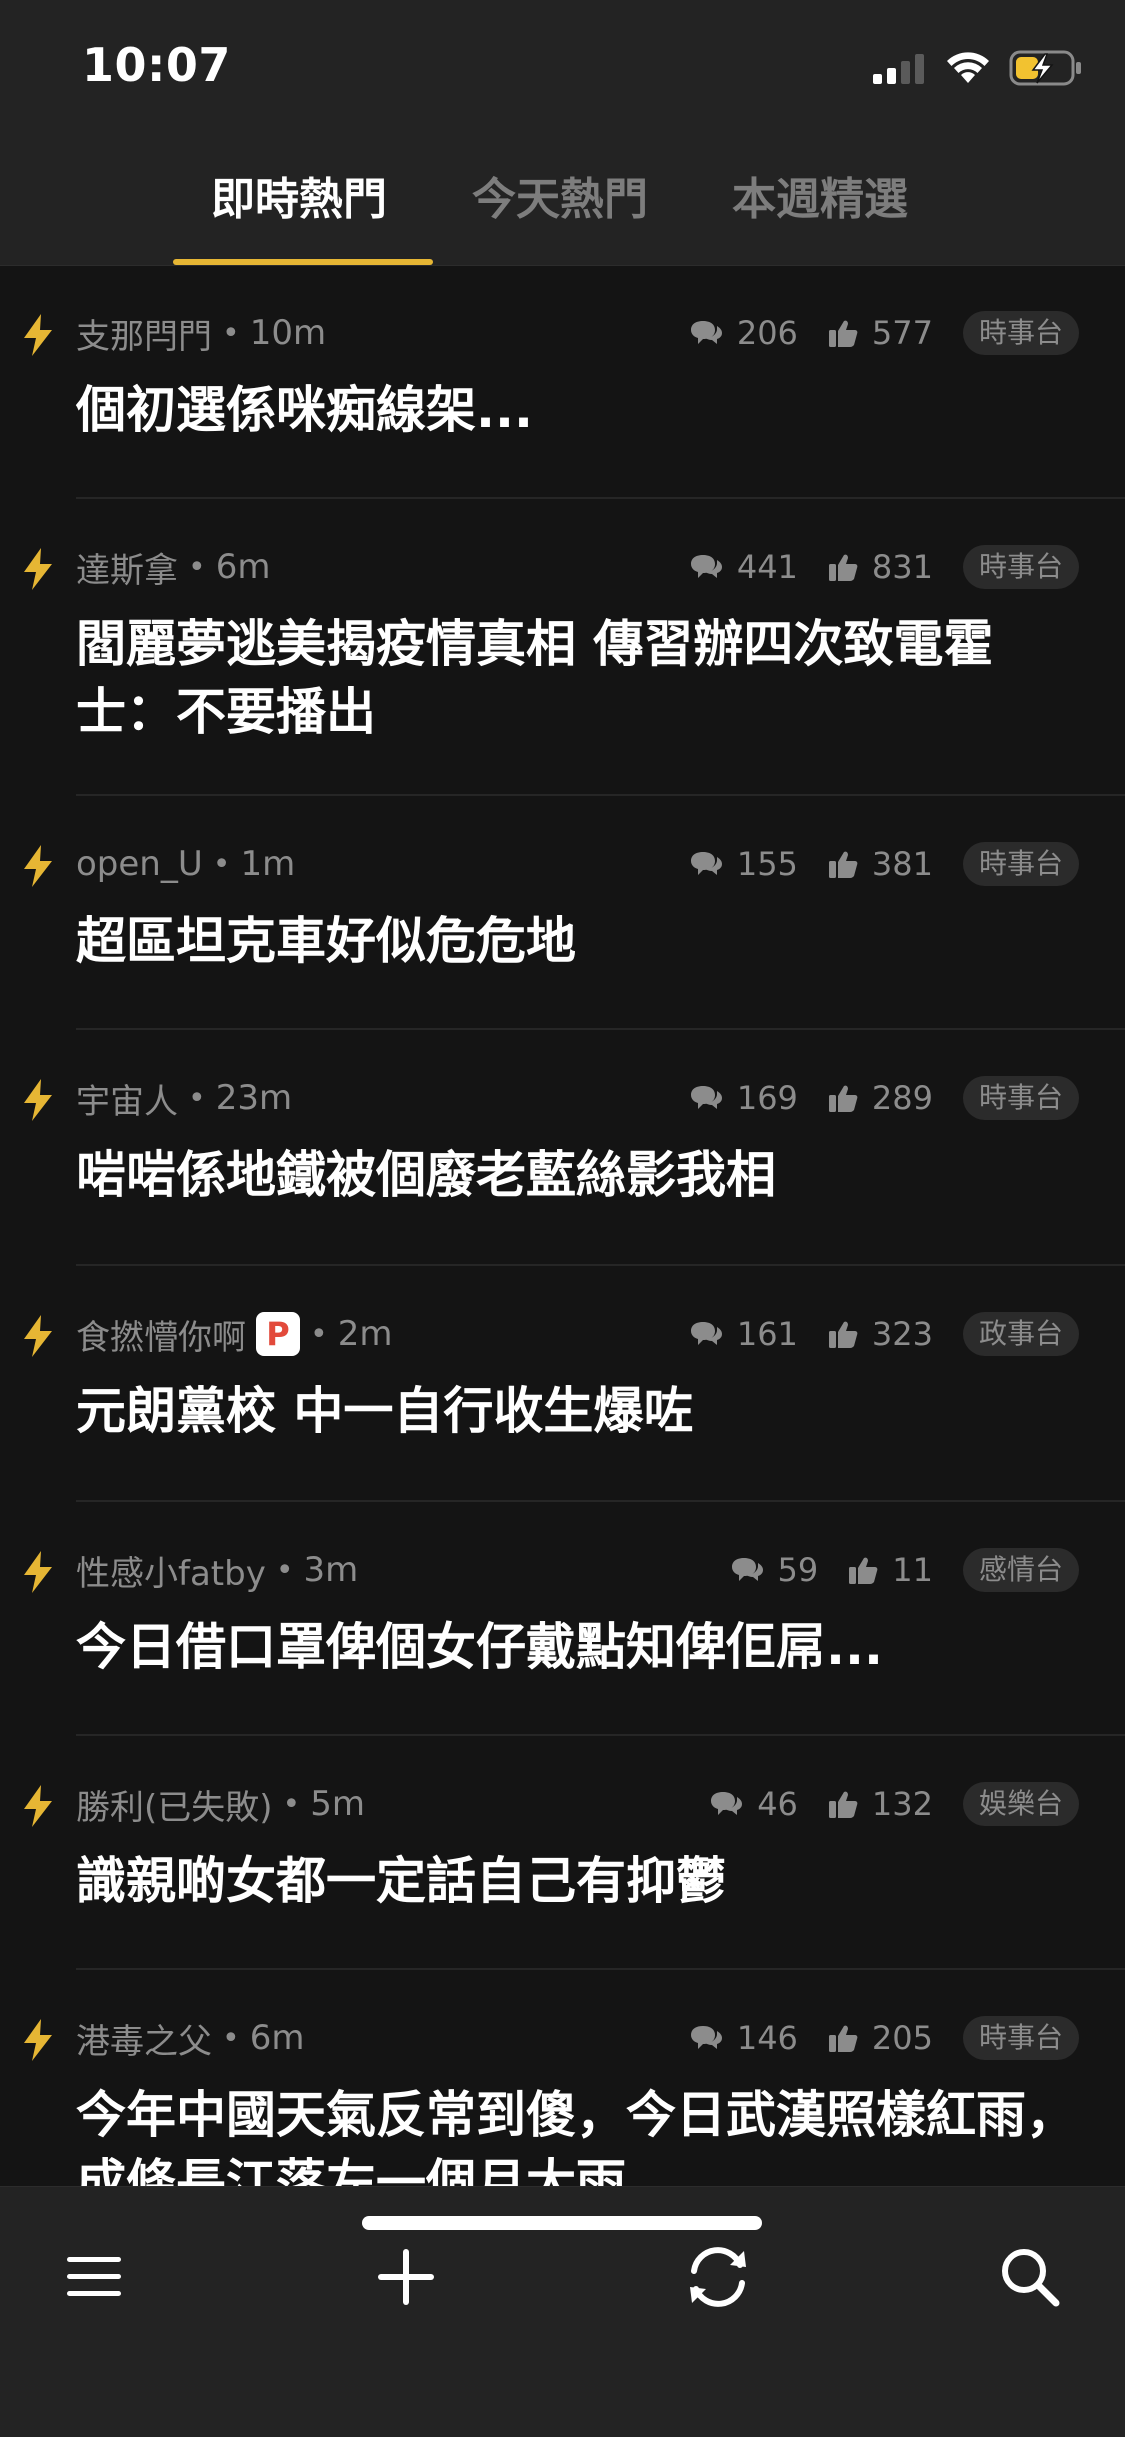 This screenshot has height=2437, width=1125. I want to click on menu-button, so click(94, 2277).